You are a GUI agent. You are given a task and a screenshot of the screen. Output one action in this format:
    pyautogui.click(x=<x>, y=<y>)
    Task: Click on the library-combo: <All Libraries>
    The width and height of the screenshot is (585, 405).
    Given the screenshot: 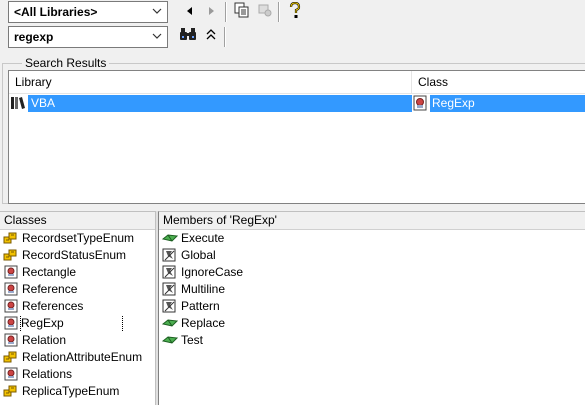 What is the action you would take?
    pyautogui.click(x=88, y=12)
    